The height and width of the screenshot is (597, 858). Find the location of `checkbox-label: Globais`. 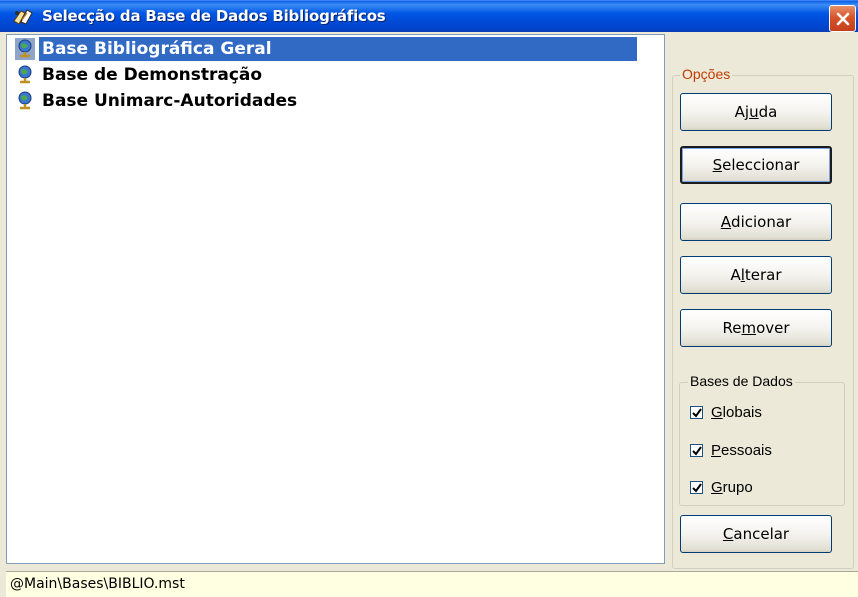

checkbox-label: Globais is located at coordinates (736, 412).